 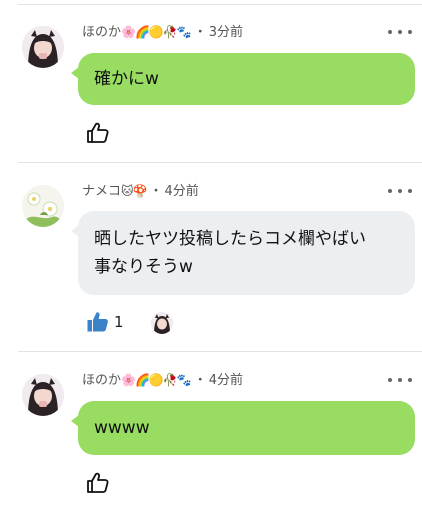 I want to click on comment-bubble: 晒したヤツ投稿したらコメ欄やばい 事なりそうw, so click(x=243, y=253).